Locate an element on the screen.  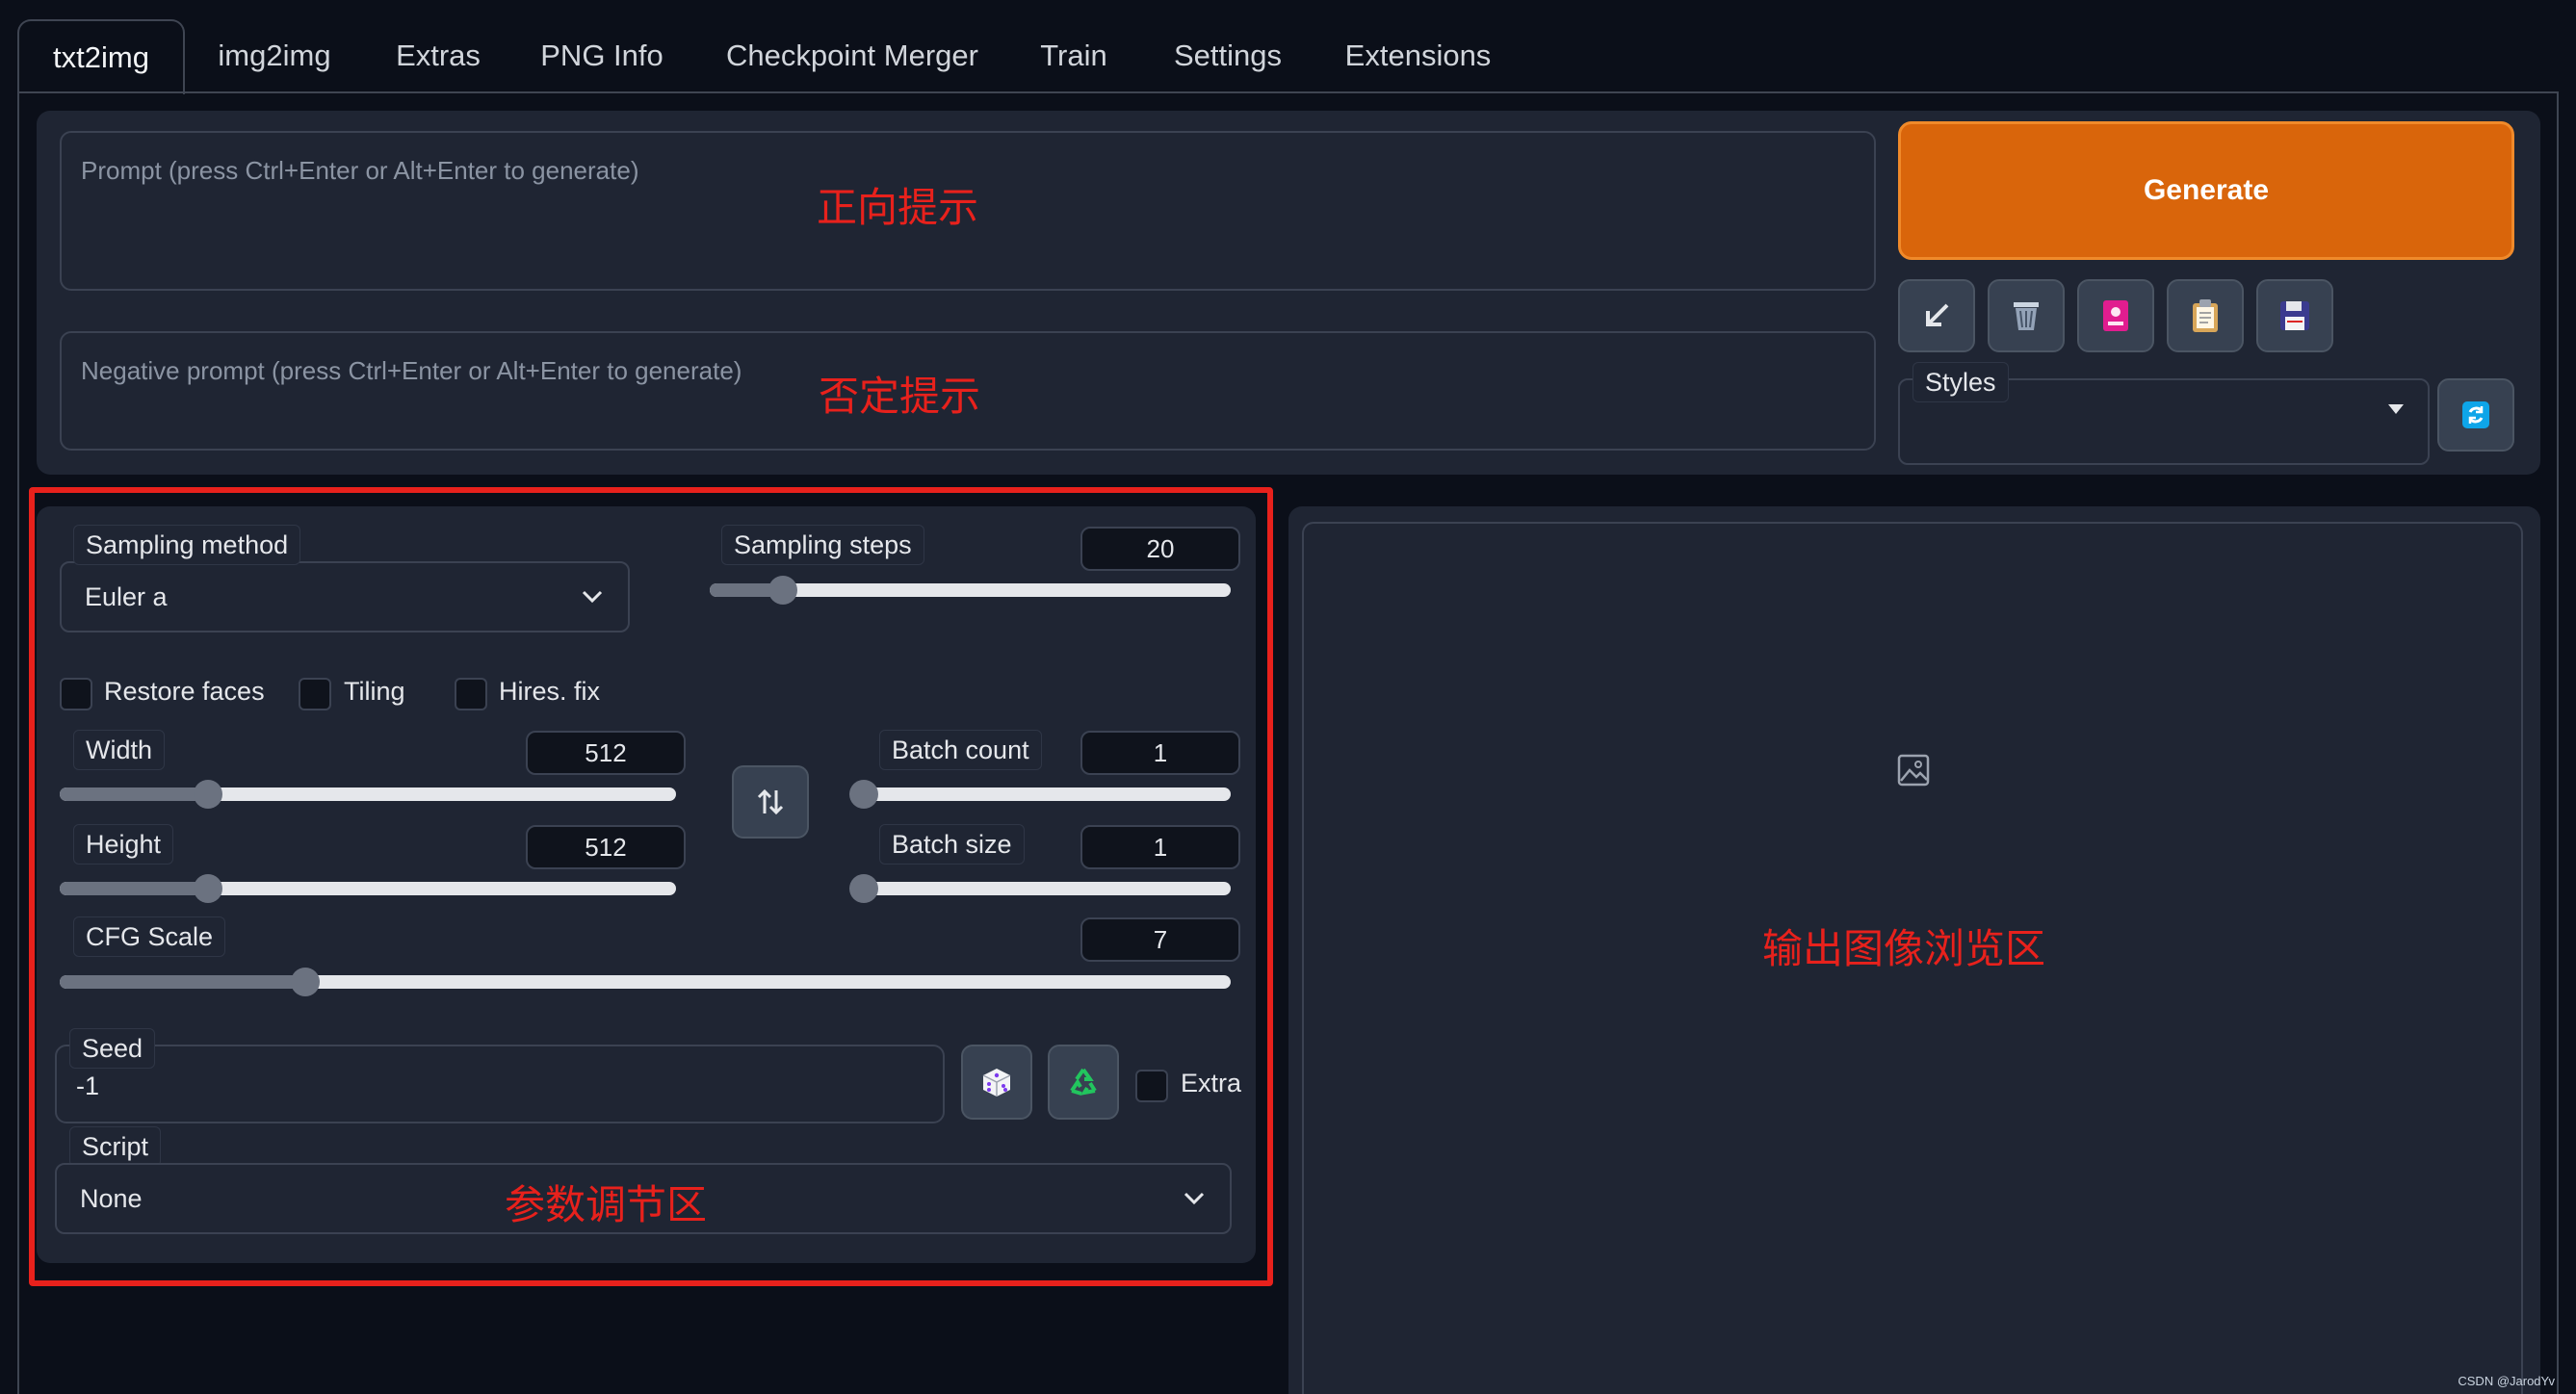
negative-prompt-annotation: 否定提示 is located at coordinates (900, 396).